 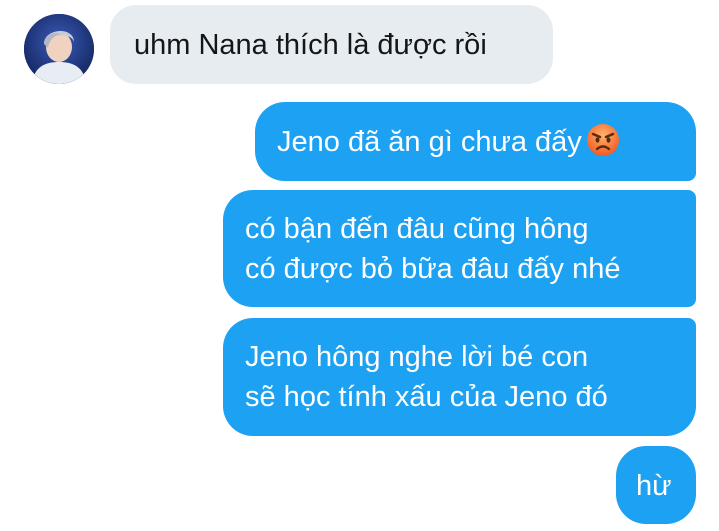 What do you see at coordinates (433, 269) in the screenshot?
I see `message-line: có được bỏ bữa đâu đấy nhé` at bounding box center [433, 269].